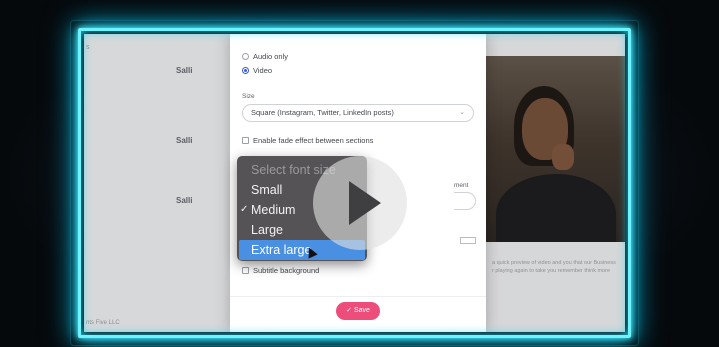  What do you see at coordinates (365, 203) in the screenshot?
I see `play-icon` at bounding box center [365, 203].